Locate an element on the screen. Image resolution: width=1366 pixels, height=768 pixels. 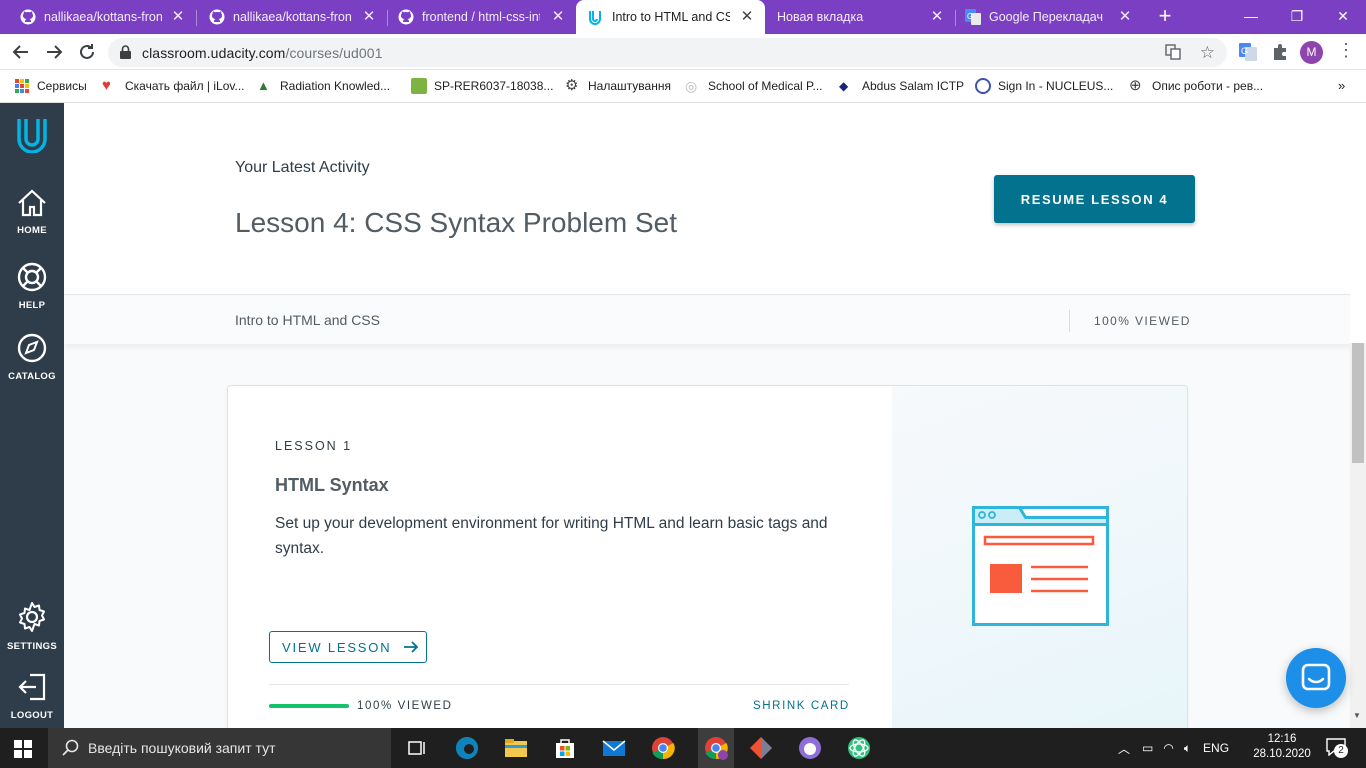
edge-icon is located at coordinates (467, 748).